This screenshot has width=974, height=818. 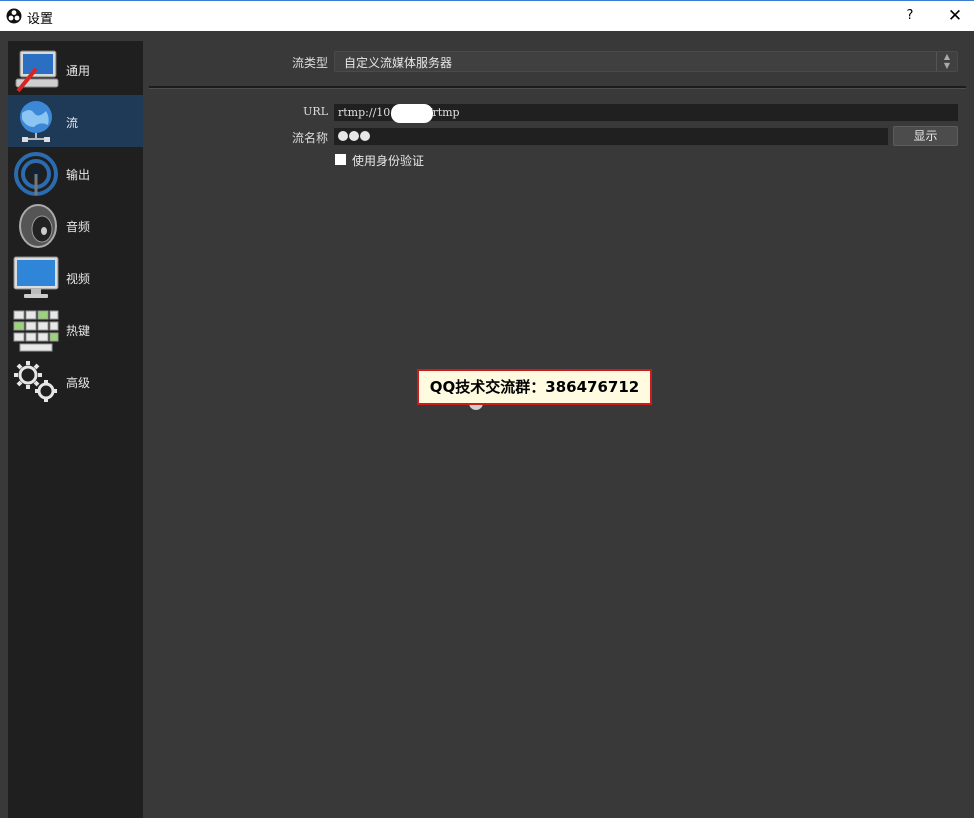 I want to click on close-button: ✕, so click(x=955, y=16).